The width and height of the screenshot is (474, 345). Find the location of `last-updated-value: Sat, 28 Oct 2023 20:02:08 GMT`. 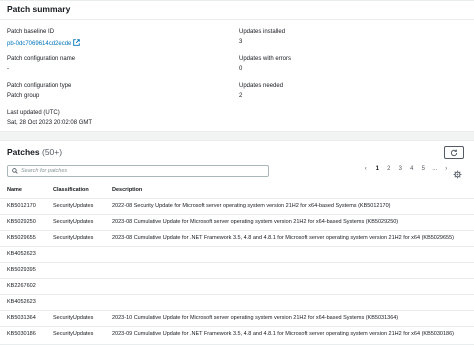

last-updated-value: Sat, 28 Oct 2023 20:02:08 GMT is located at coordinates (50, 123).